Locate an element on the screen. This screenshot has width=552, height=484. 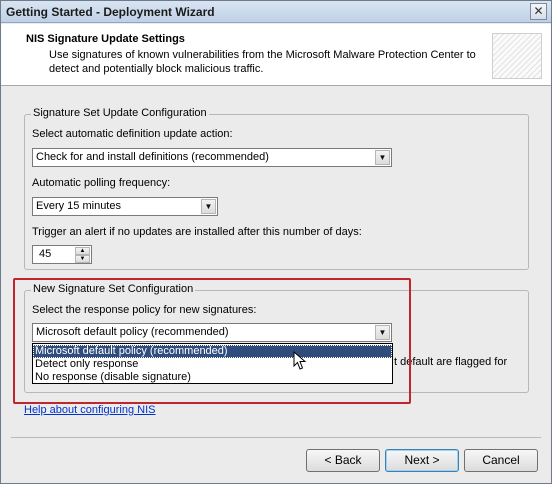
signature-update-legend: Signature Set Update Configuration is located at coordinates (120, 113).